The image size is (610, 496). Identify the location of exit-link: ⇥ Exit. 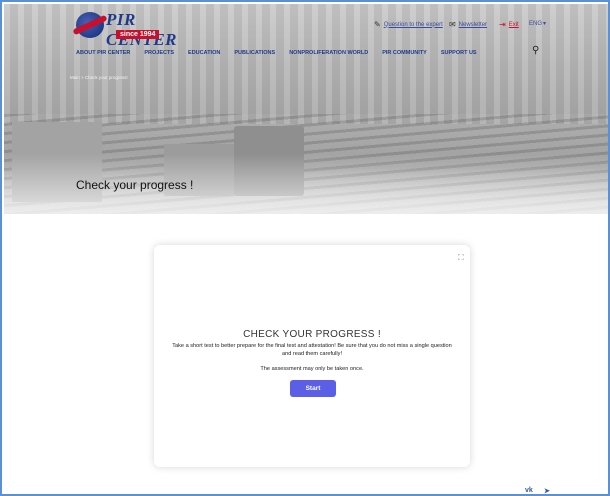
(509, 24).